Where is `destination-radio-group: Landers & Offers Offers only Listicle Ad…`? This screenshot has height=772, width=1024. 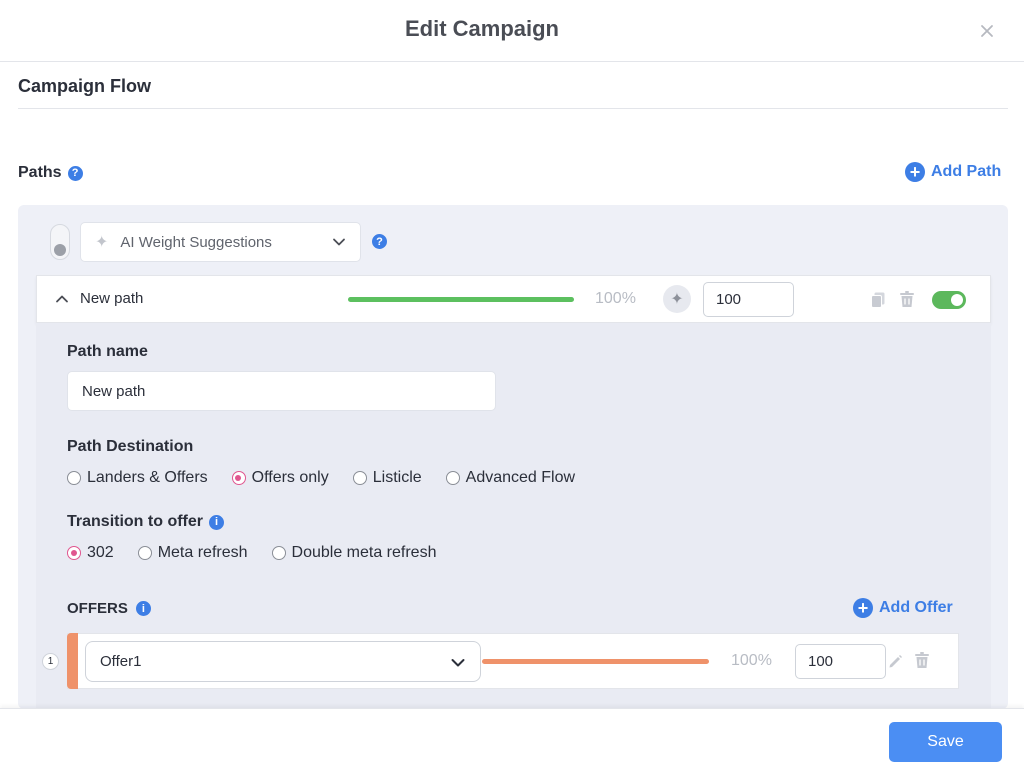
destination-radio-group: Landers & Offers Offers only Listicle Ad… is located at coordinates (333, 478).